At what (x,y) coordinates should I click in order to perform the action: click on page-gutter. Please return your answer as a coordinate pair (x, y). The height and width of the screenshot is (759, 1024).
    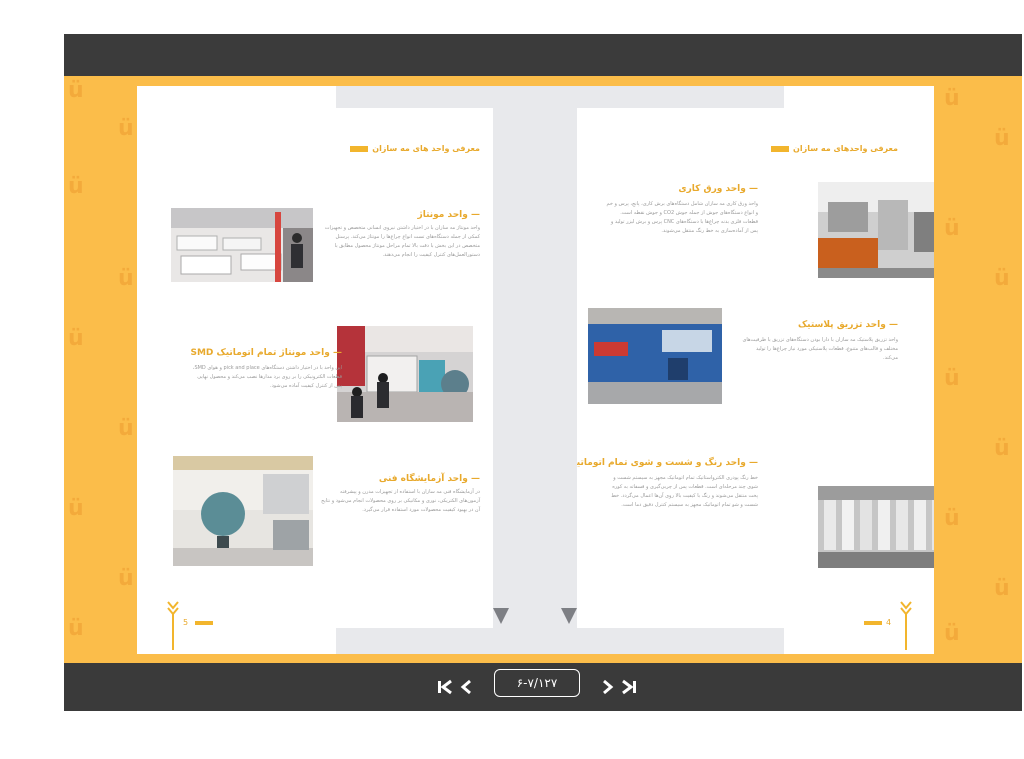
    Looking at the image, I should click on (535, 370).